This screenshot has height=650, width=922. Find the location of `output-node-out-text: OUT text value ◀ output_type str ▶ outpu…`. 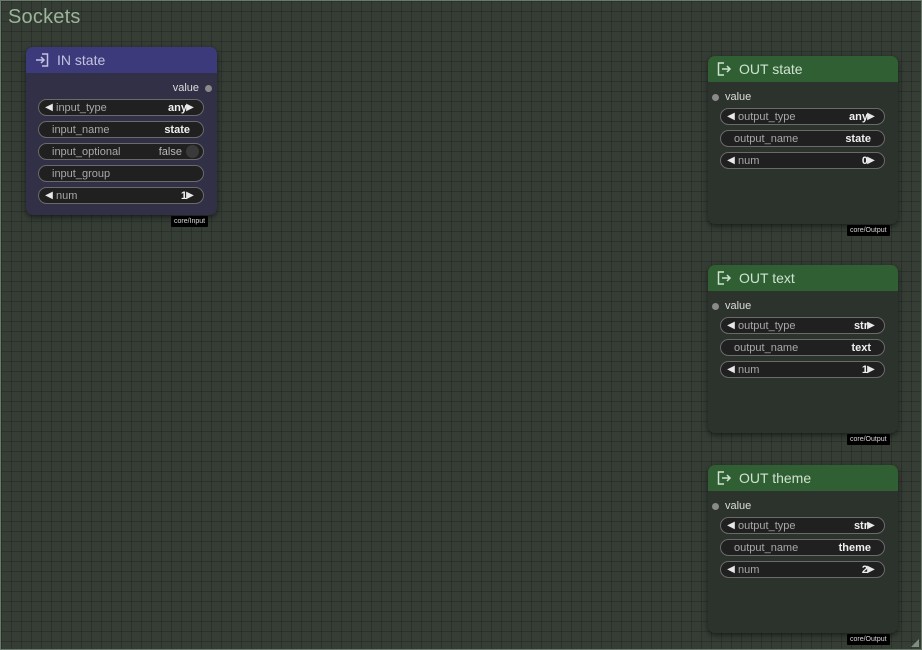

output-node-out-text: OUT text value ◀ output_type str ▶ outpu… is located at coordinates (803, 349).